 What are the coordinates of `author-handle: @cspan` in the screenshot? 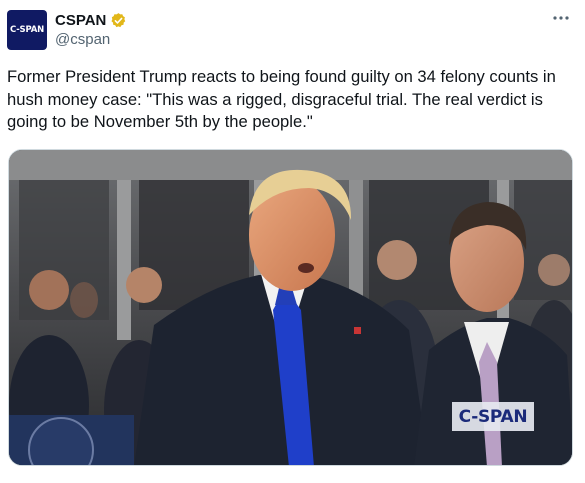 It's located at (82, 39).